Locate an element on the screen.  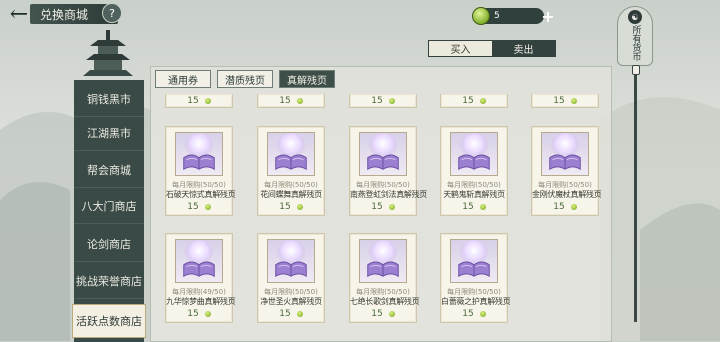
shop-item-card: 每月限购(50/50) 南燕登虹剑法真解残页 15 is located at coordinates (388, 171).